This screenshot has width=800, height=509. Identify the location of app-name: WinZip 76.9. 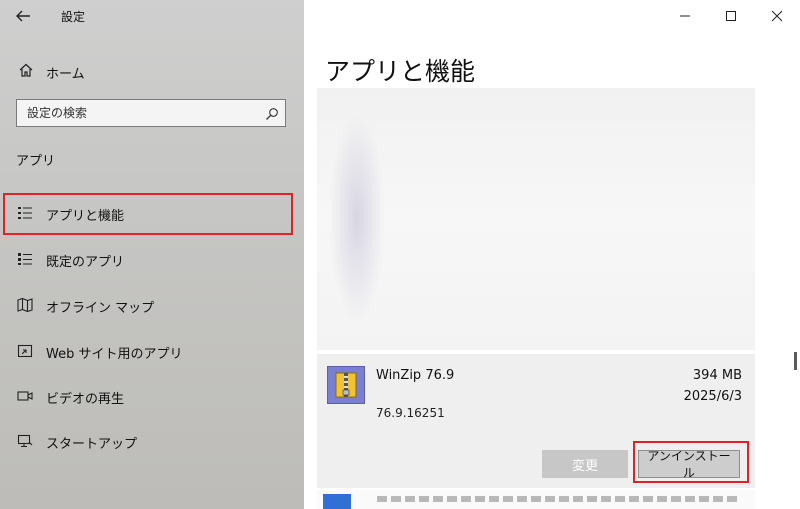
(415, 375).